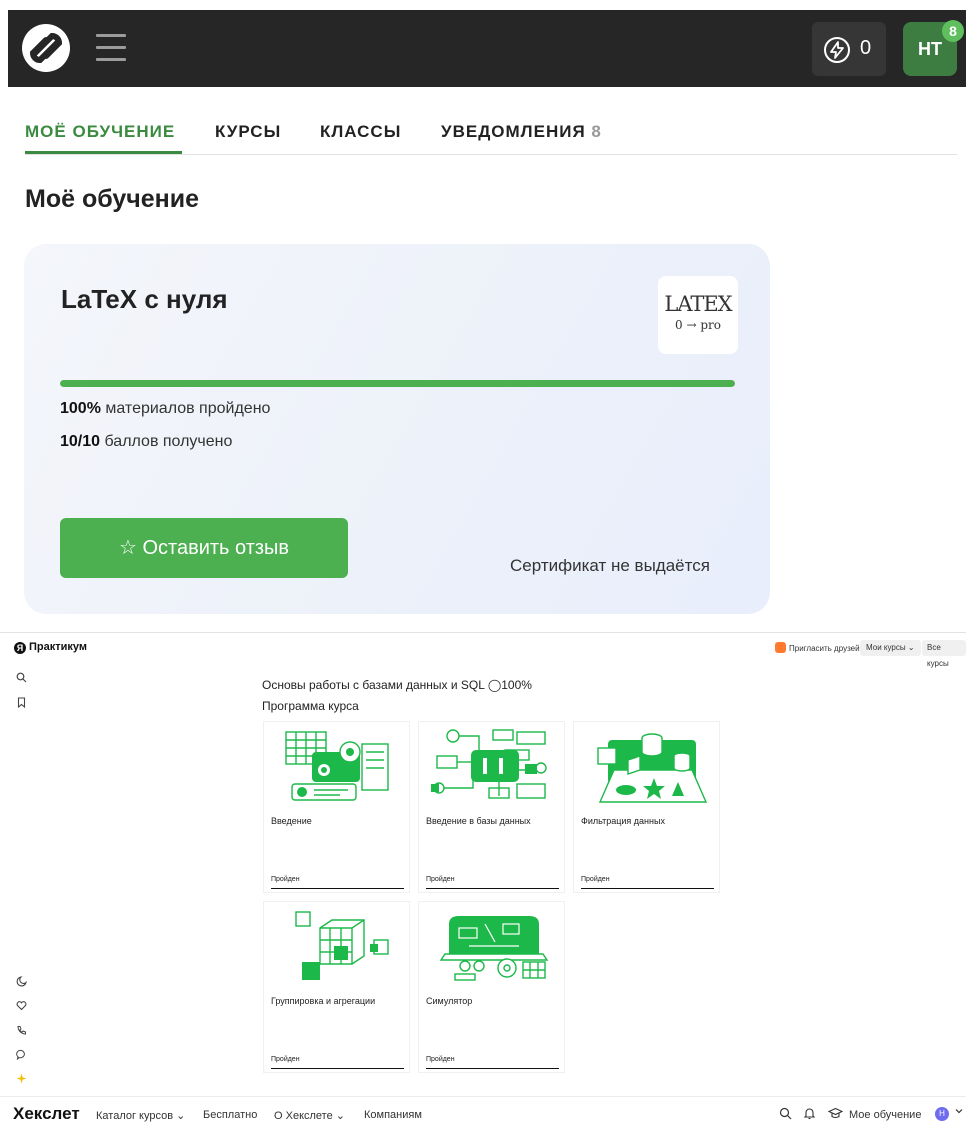 The width and height of the screenshot is (966, 1124). I want to click on leave-review-button: ☆ Оставить отзыв, so click(204, 548).